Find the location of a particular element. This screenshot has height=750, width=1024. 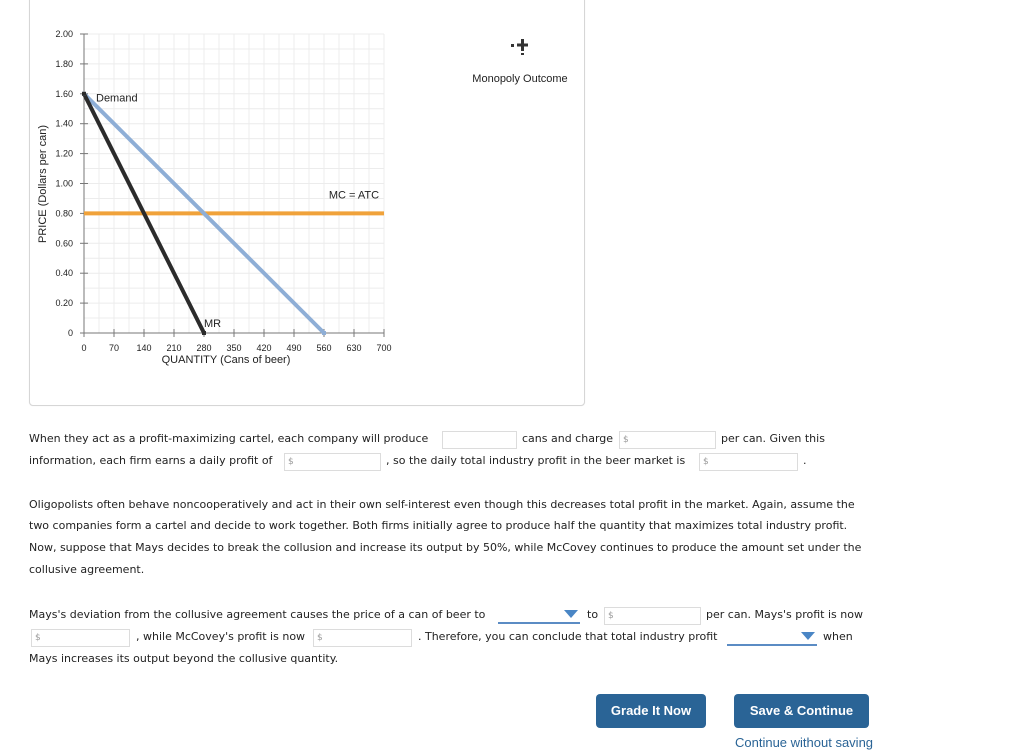

curve-labels: Demand MR MC = ATC is located at coordinates (237, 211).